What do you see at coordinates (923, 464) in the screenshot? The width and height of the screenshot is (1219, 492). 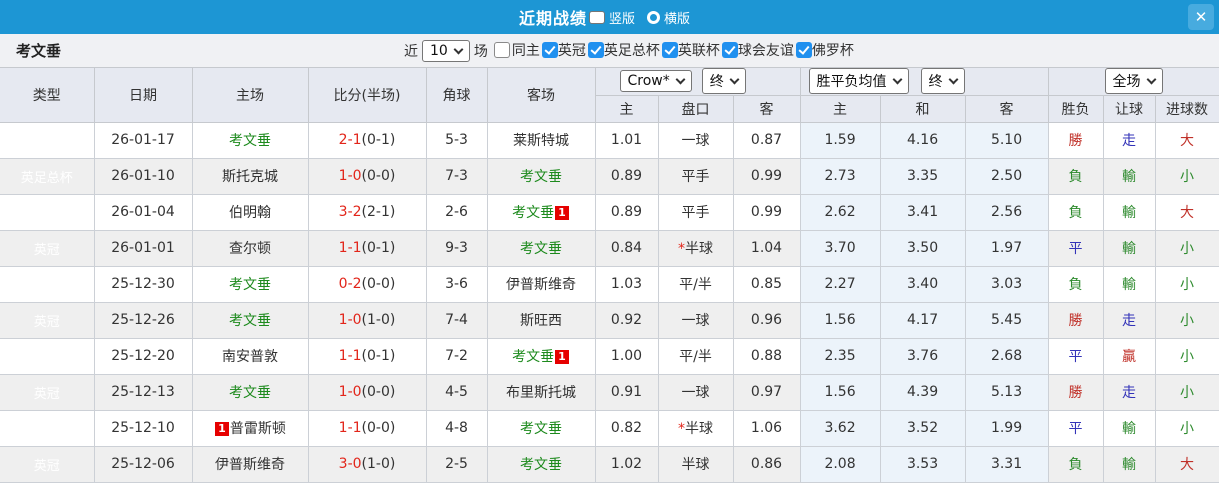 I see `avg-draw-odds-cell: 3.53` at bounding box center [923, 464].